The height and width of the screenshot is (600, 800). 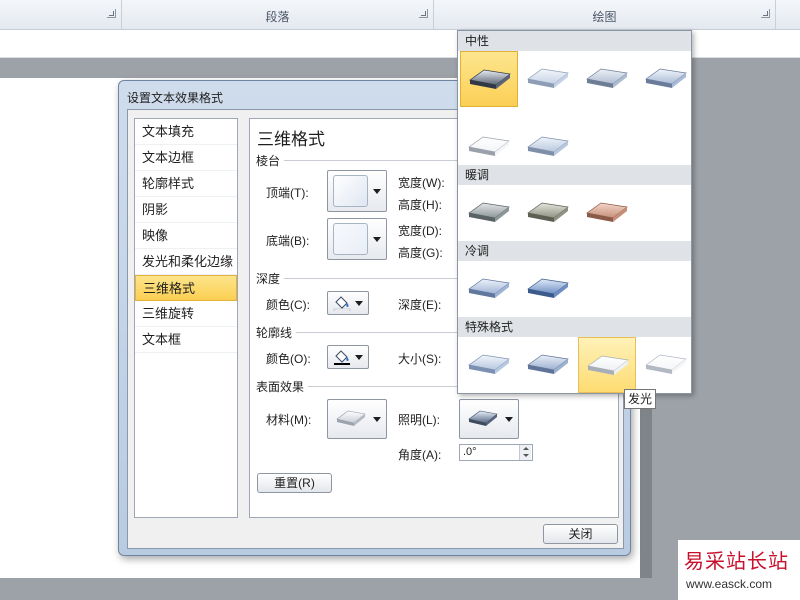 What do you see at coordinates (420, 359) in the screenshot?
I see `contour-size-label: 大小(S):` at bounding box center [420, 359].